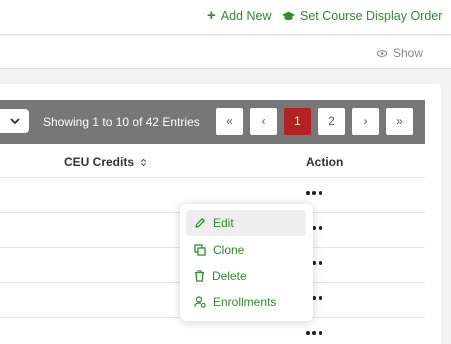 Image resolution: width=451 pixels, height=344 pixels. What do you see at coordinates (288, 15) in the screenshot?
I see `graduation-cap-icon` at bounding box center [288, 15].